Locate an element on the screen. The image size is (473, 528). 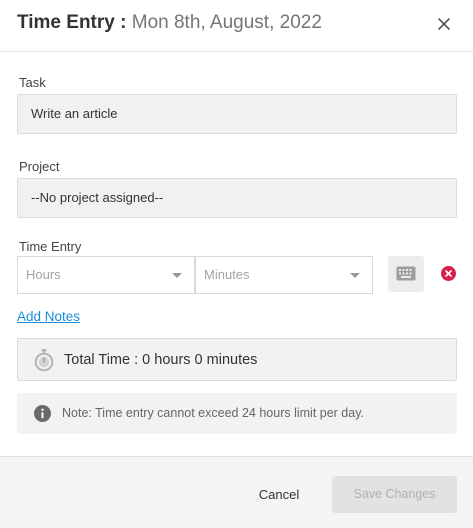
remove-time-entry-button is located at coordinates (448, 273).